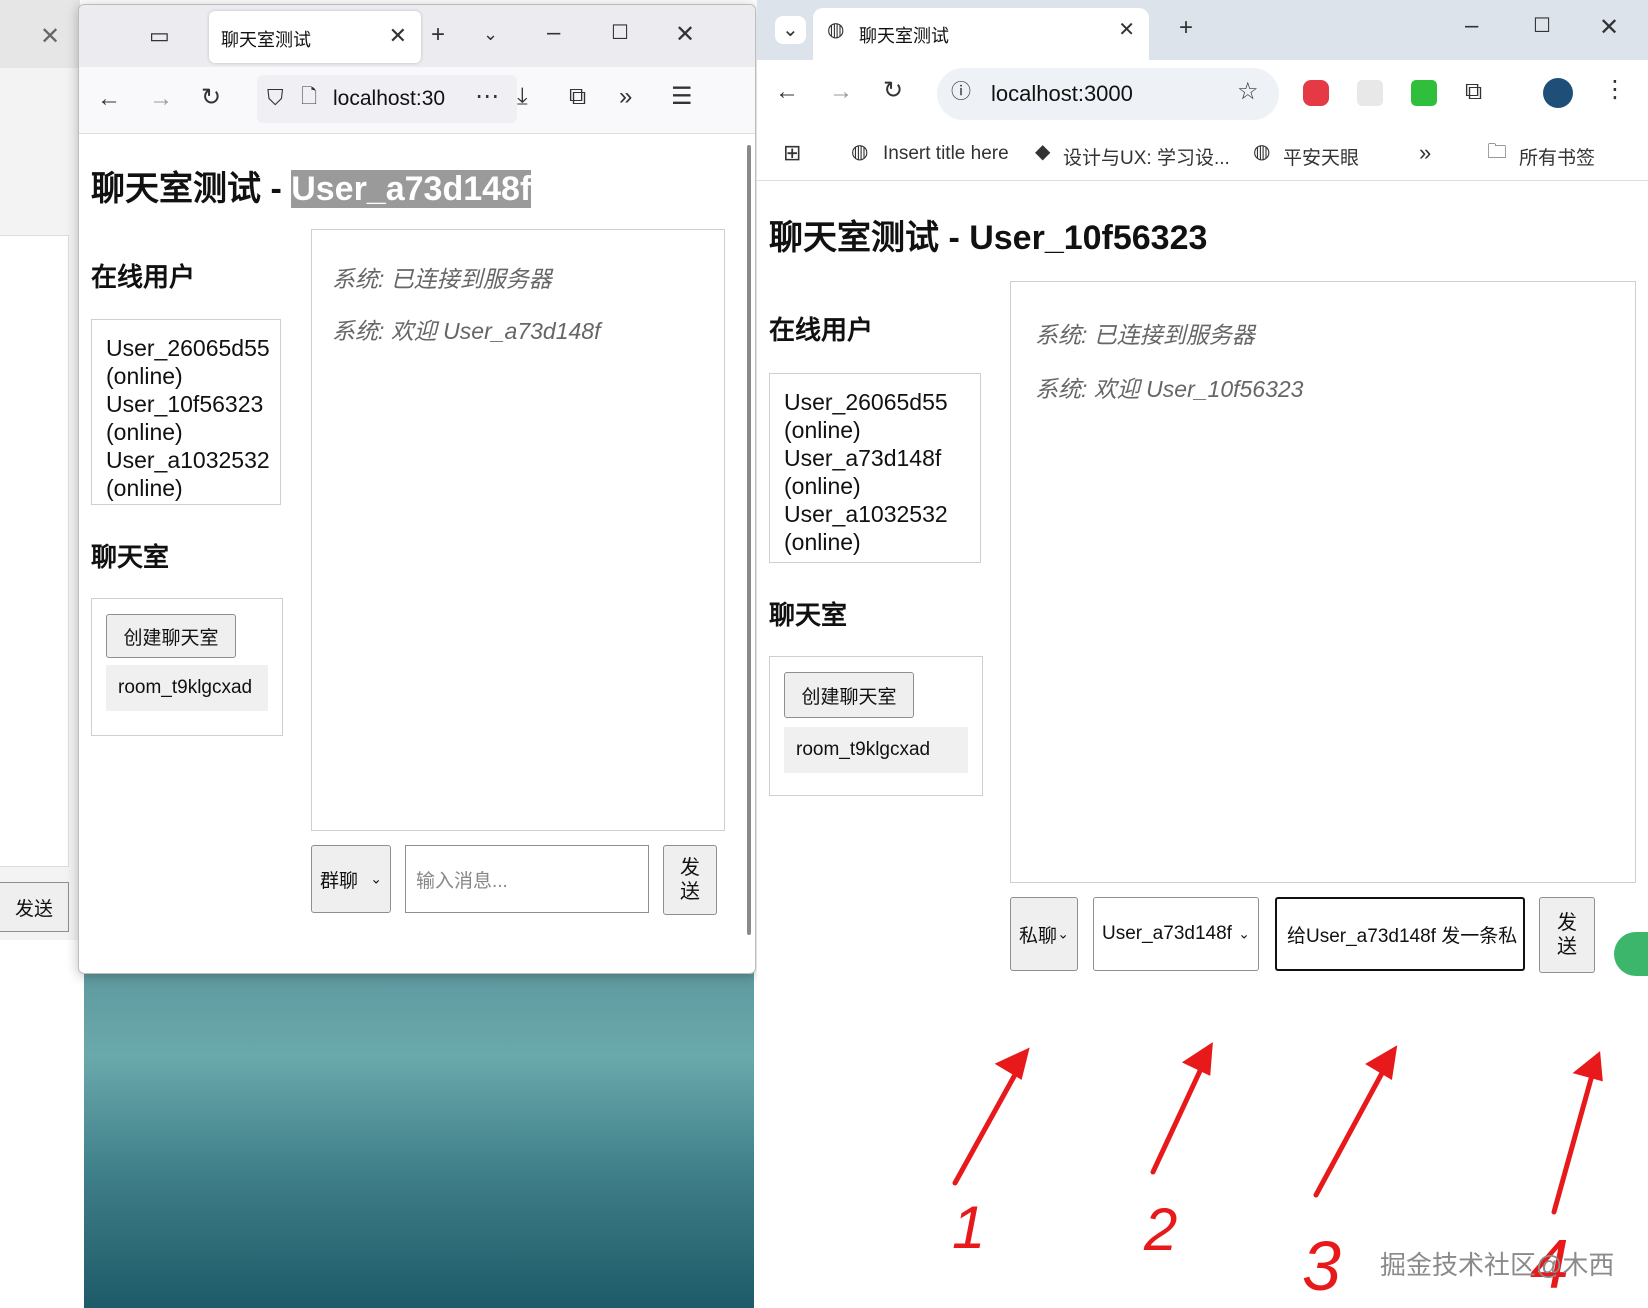 This screenshot has height=1308, width=1648. What do you see at coordinates (419, 1140) in the screenshot?
I see `desktop-wallpaper` at bounding box center [419, 1140].